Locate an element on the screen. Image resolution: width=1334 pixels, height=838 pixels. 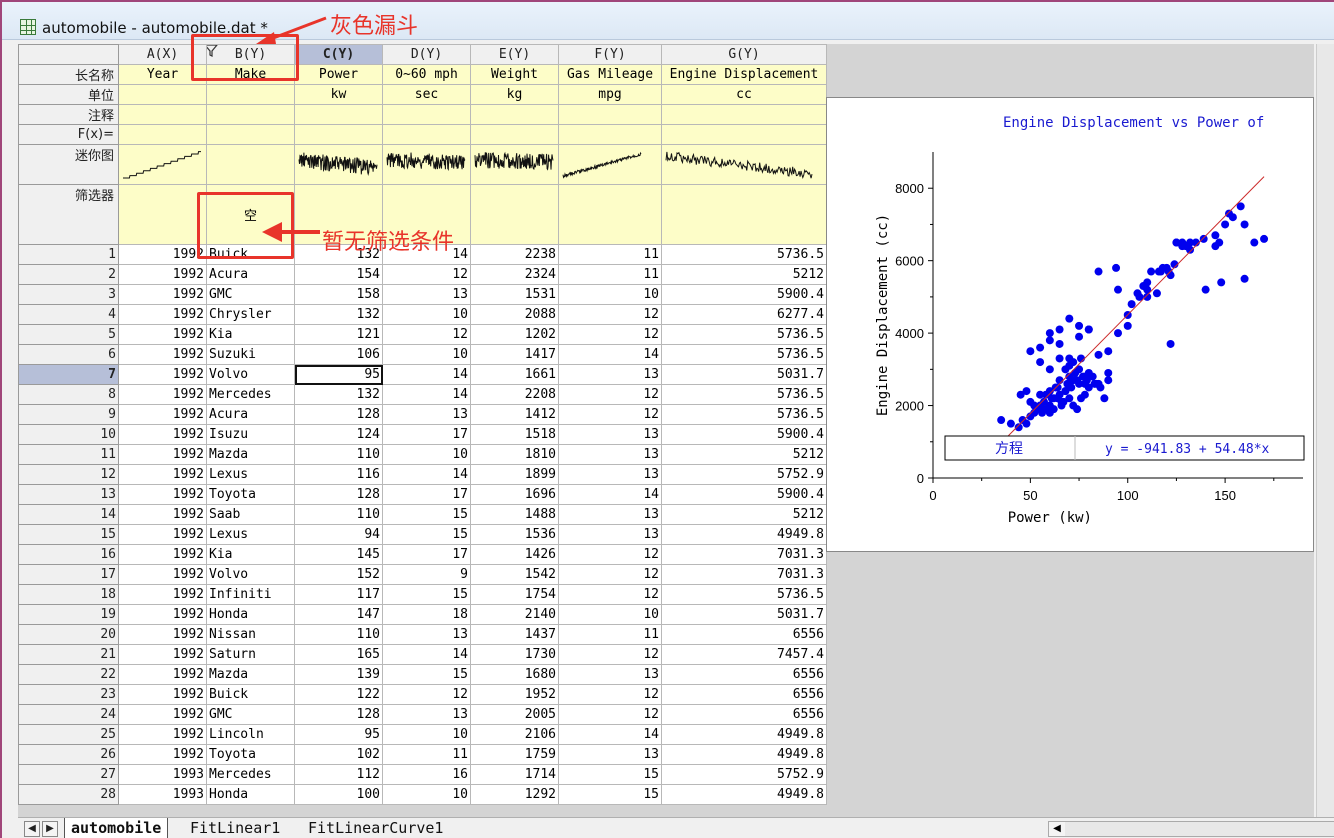
table-cell: 7457.4 is located at coordinates (744, 654).